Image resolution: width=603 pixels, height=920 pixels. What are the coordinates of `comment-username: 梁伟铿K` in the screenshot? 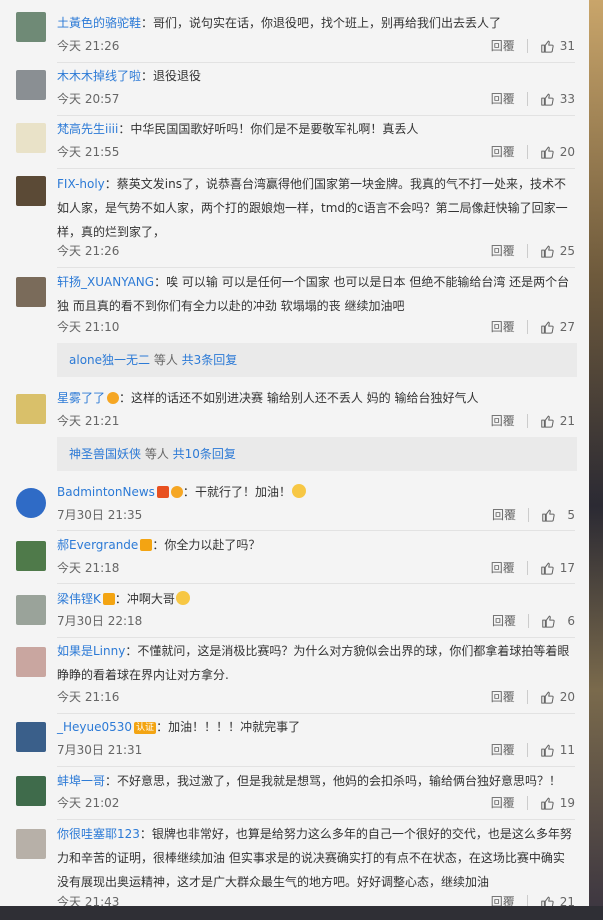 It's located at (79, 599).